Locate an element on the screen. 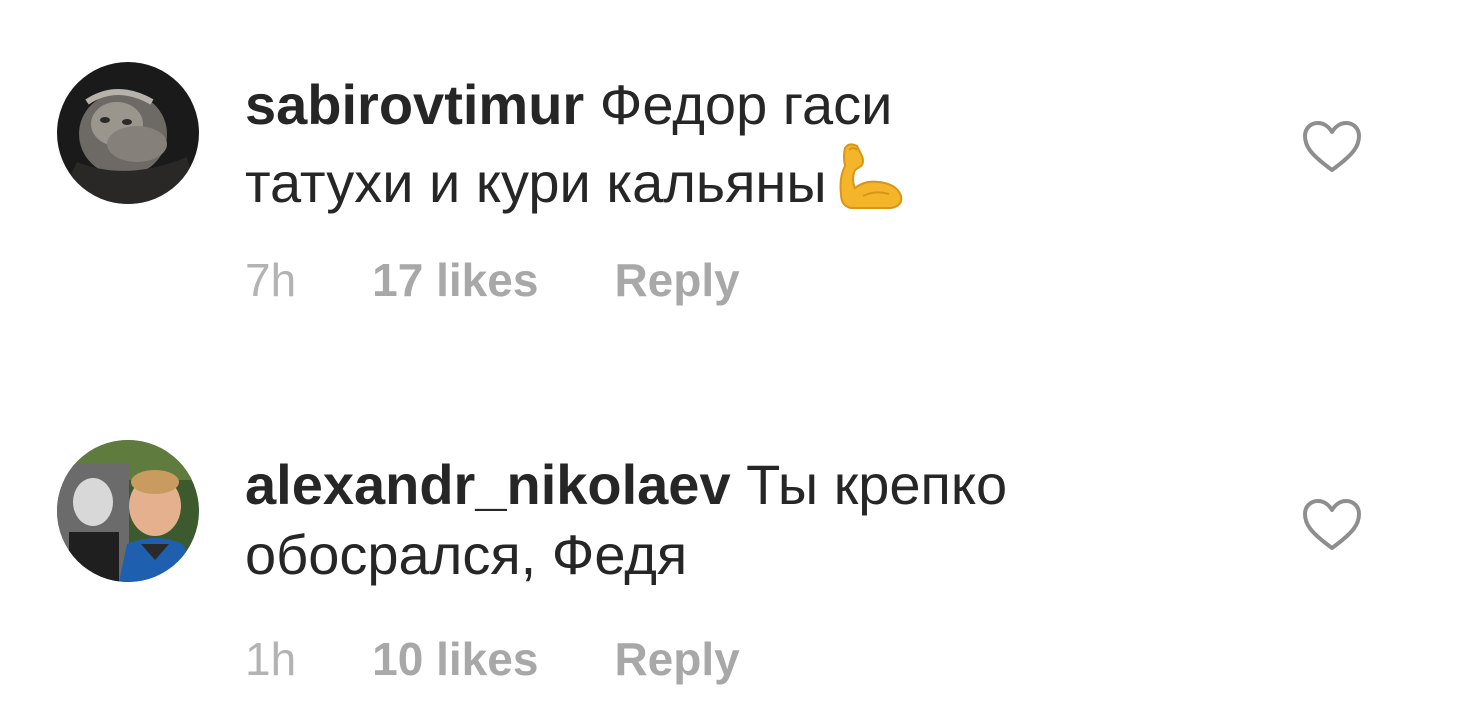 The height and width of the screenshot is (705, 1460). comment-text-line2: татухи и кури кальяны is located at coordinates (536, 182).